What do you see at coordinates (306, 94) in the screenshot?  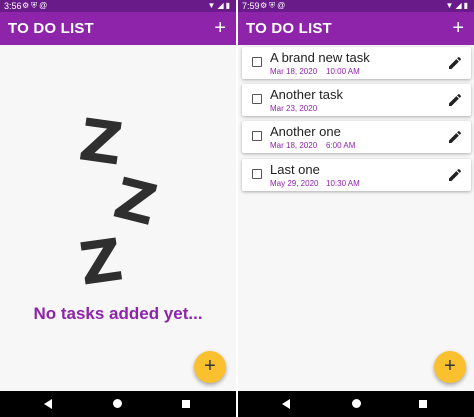 I see `task-name: Another task` at bounding box center [306, 94].